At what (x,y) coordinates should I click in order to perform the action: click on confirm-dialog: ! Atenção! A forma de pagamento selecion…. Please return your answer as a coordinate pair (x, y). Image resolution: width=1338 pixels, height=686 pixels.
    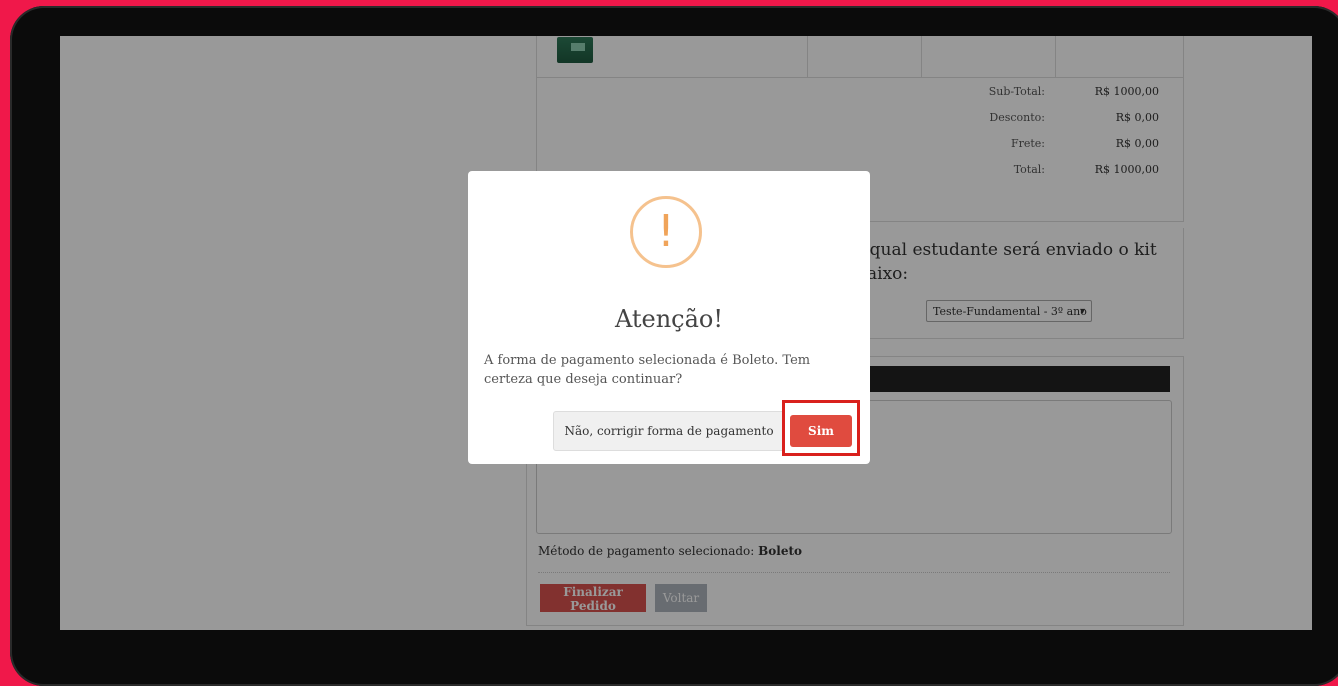
    Looking at the image, I should click on (669, 317).